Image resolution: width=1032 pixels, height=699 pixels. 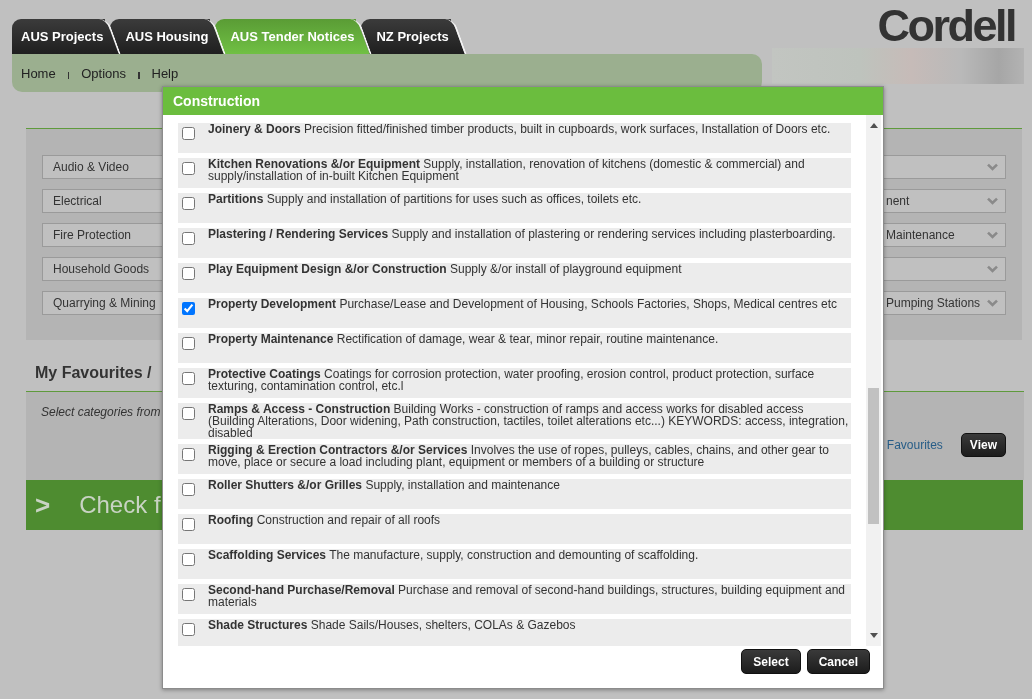 I want to click on category-description: Plastering / Rendering Services Supply and installation of plastering or rendering services including plasterboarding., so click(x=522, y=234).